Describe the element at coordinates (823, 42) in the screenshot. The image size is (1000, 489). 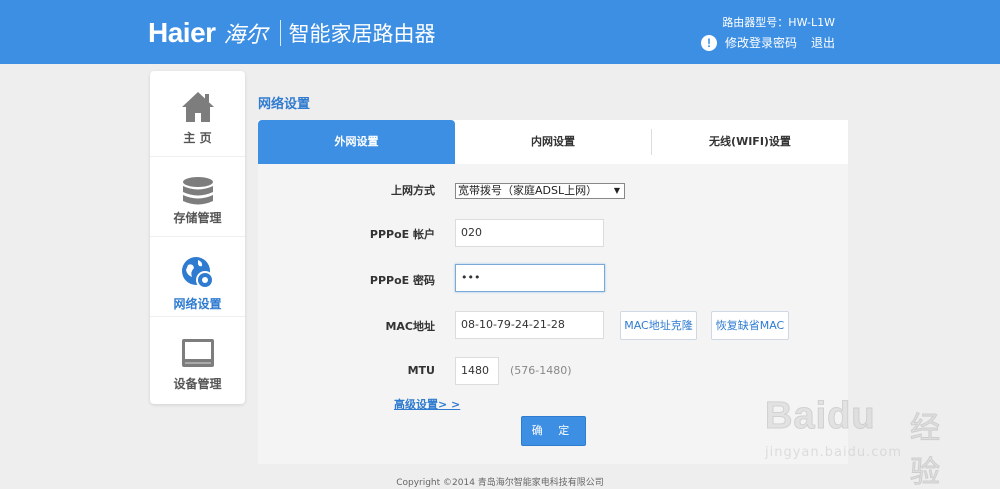
I see `logout-link: 退出` at that location.